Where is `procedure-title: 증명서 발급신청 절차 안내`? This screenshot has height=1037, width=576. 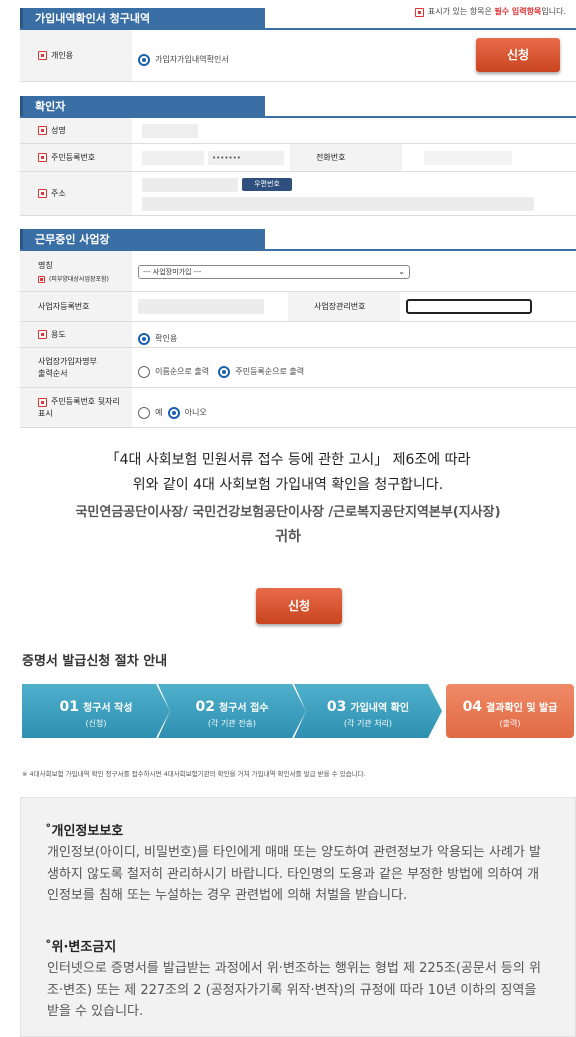
procedure-title: 증명서 발급신청 절차 안내 is located at coordinates (95, 661).